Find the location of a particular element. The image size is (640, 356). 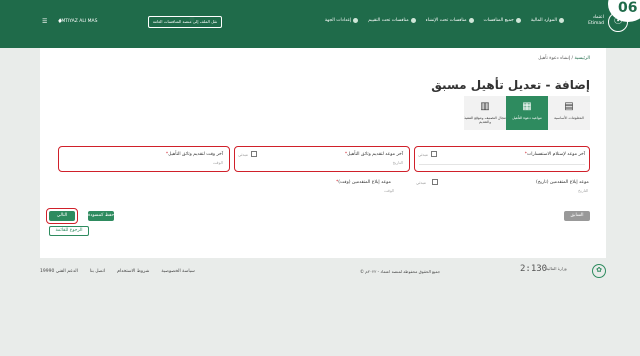

notify-time-input: الوقت is located at coordinates (389, 190).